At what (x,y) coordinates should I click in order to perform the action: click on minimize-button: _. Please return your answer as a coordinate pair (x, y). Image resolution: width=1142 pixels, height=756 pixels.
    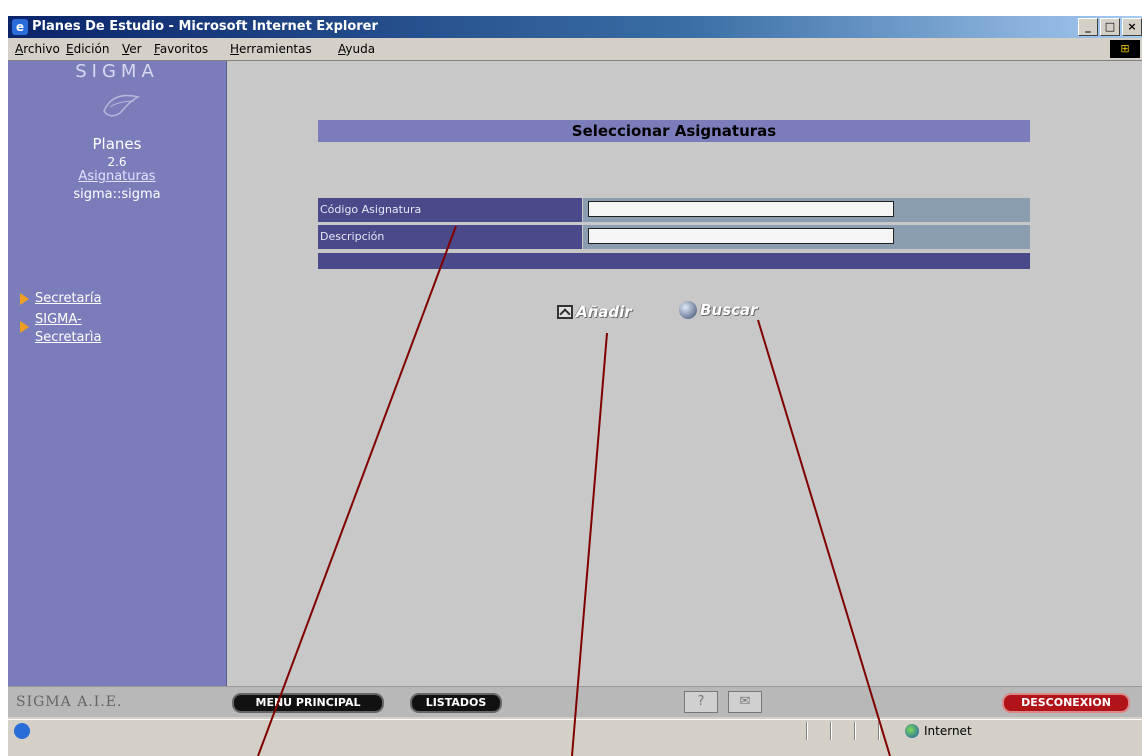
    Looking at the image, I should click on (1088, 27).